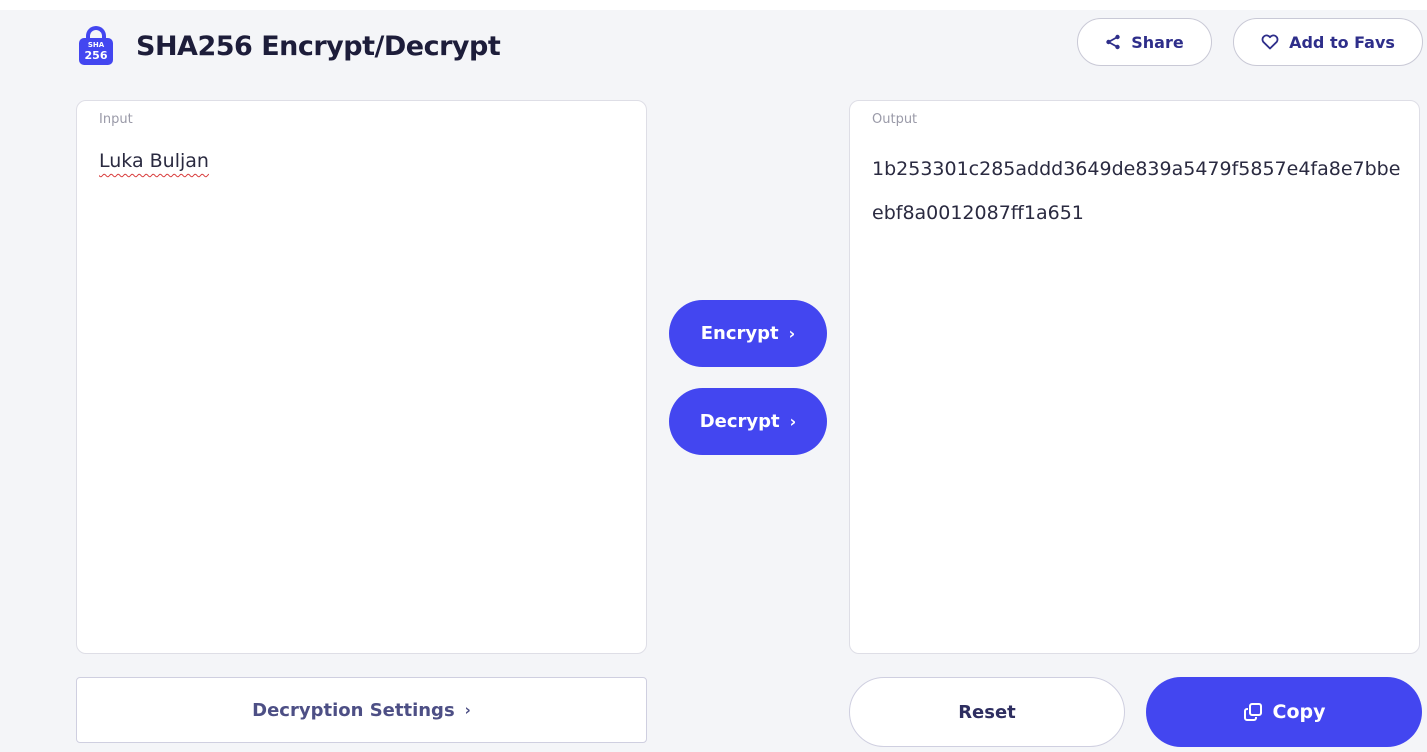 The width and height of the screenshot is (1427, 752). Describe the element at coordinates (895, 119) in the screenshot. I see `output-label: Output` at that location.